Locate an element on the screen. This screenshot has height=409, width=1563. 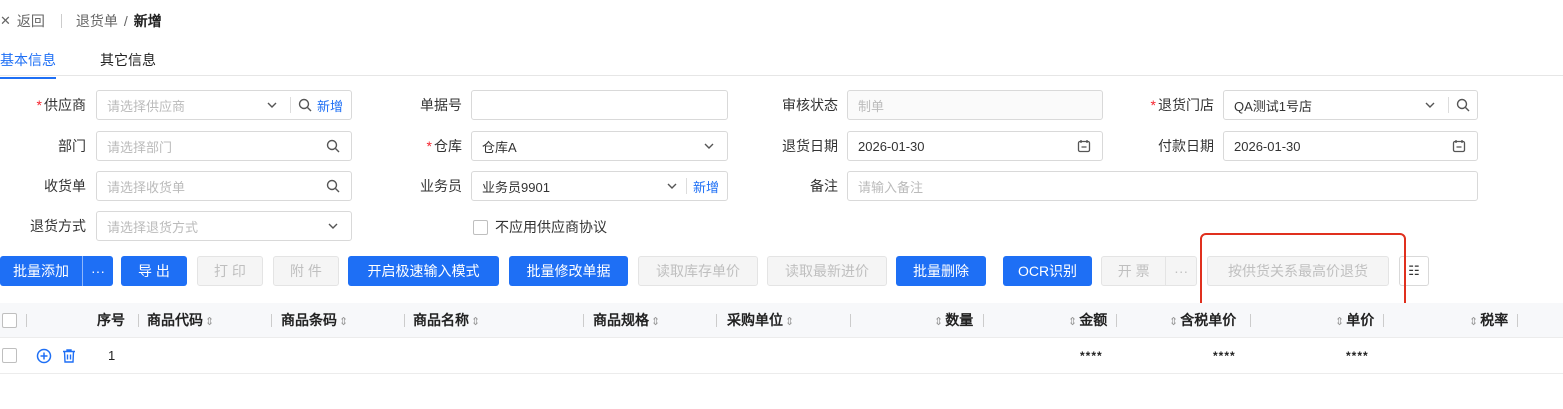
breadcrumb-parent: 退货单 is located at coordinates (97, 21).